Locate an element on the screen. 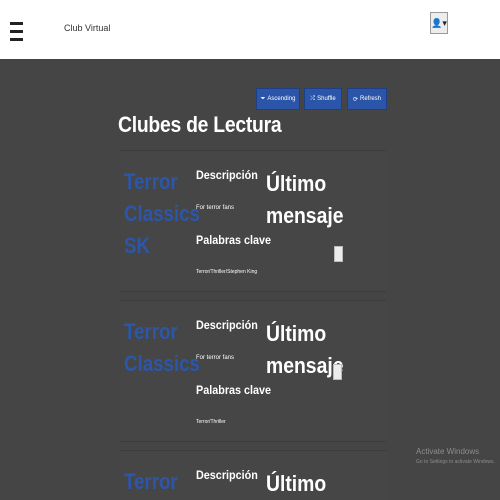 The width and height of the screenshot is (500, 500). club-name-link: Terror Classics is located at coordinates (162, 348).